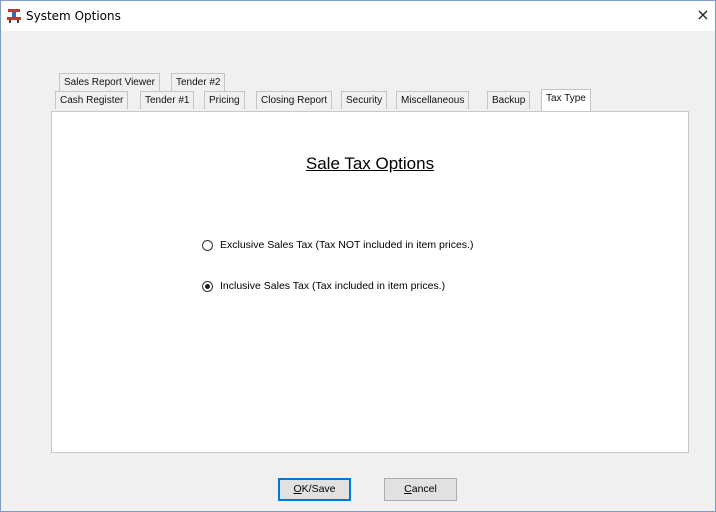 The width and height of the screenshot is (716, 512). What do you see at coordinates (297, 489) in the screenshot?
I see `ok-save-mnemonic: O` at bounding box center [297, 489].